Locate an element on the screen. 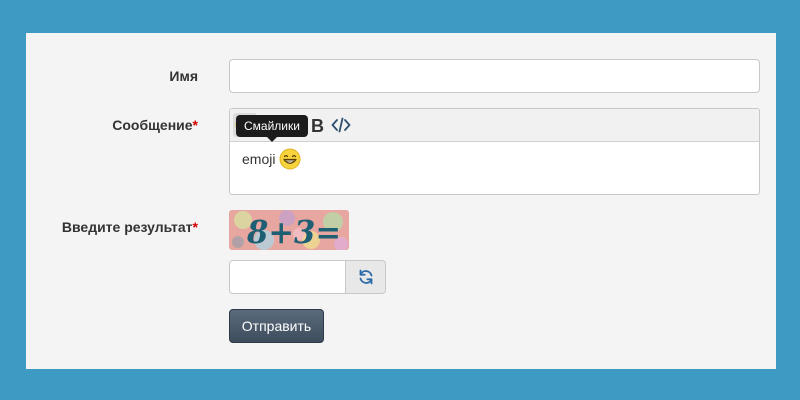  bold-button: B is located at coordinates (317, 125).